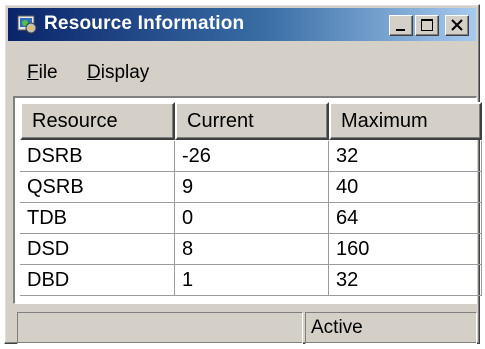 The width and height of the screenshot is (485, 349). Describe the element at coordinates (252, 249) in the screenshot. I see `table-cell-current: 8` at that location.